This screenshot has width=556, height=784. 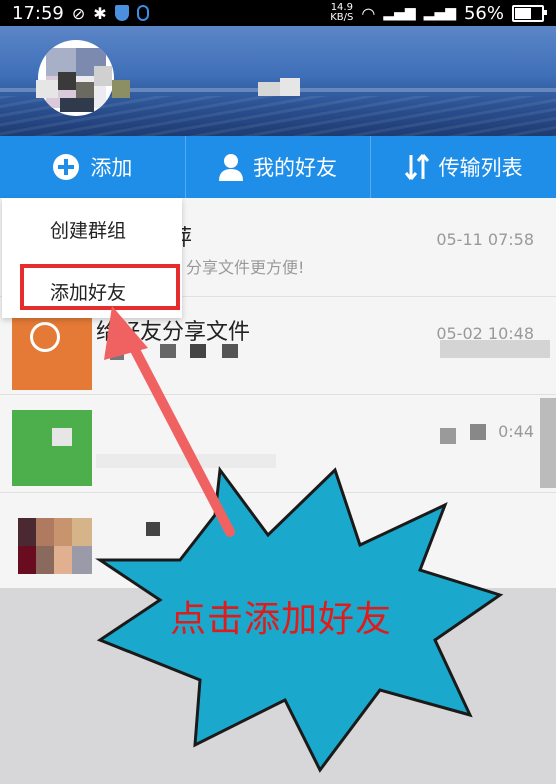 What do you see at coordinates (278, 541) in the screenshot?
I see `list-item` at bounding box center [278, 541].